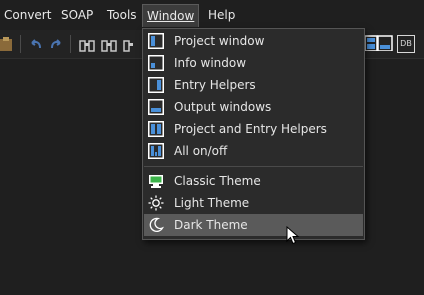  What do you see at coordinates (253, 166) in the screenshot?
I see `menu-separator` at bounding box center [253, 166].